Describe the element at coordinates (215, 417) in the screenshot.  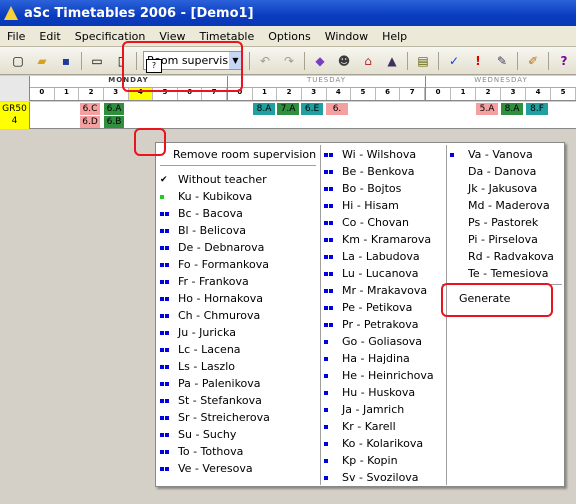
I see `teacher-item: Sr - Streicherova` at that location.